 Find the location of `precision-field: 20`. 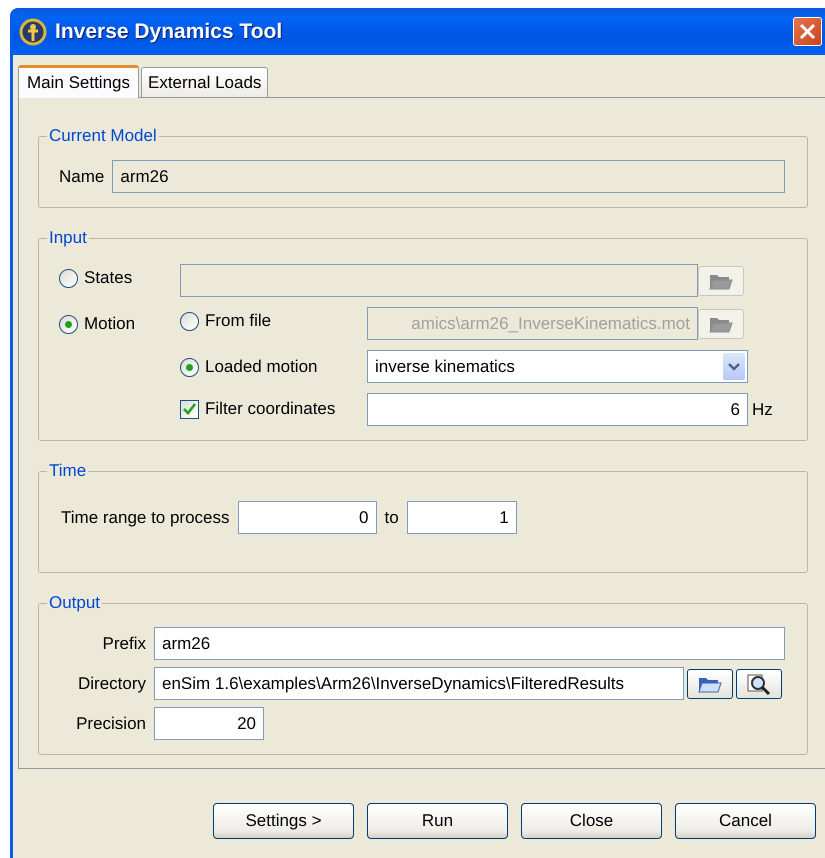

precision-field: 20 is located at coordinates (209, 723).